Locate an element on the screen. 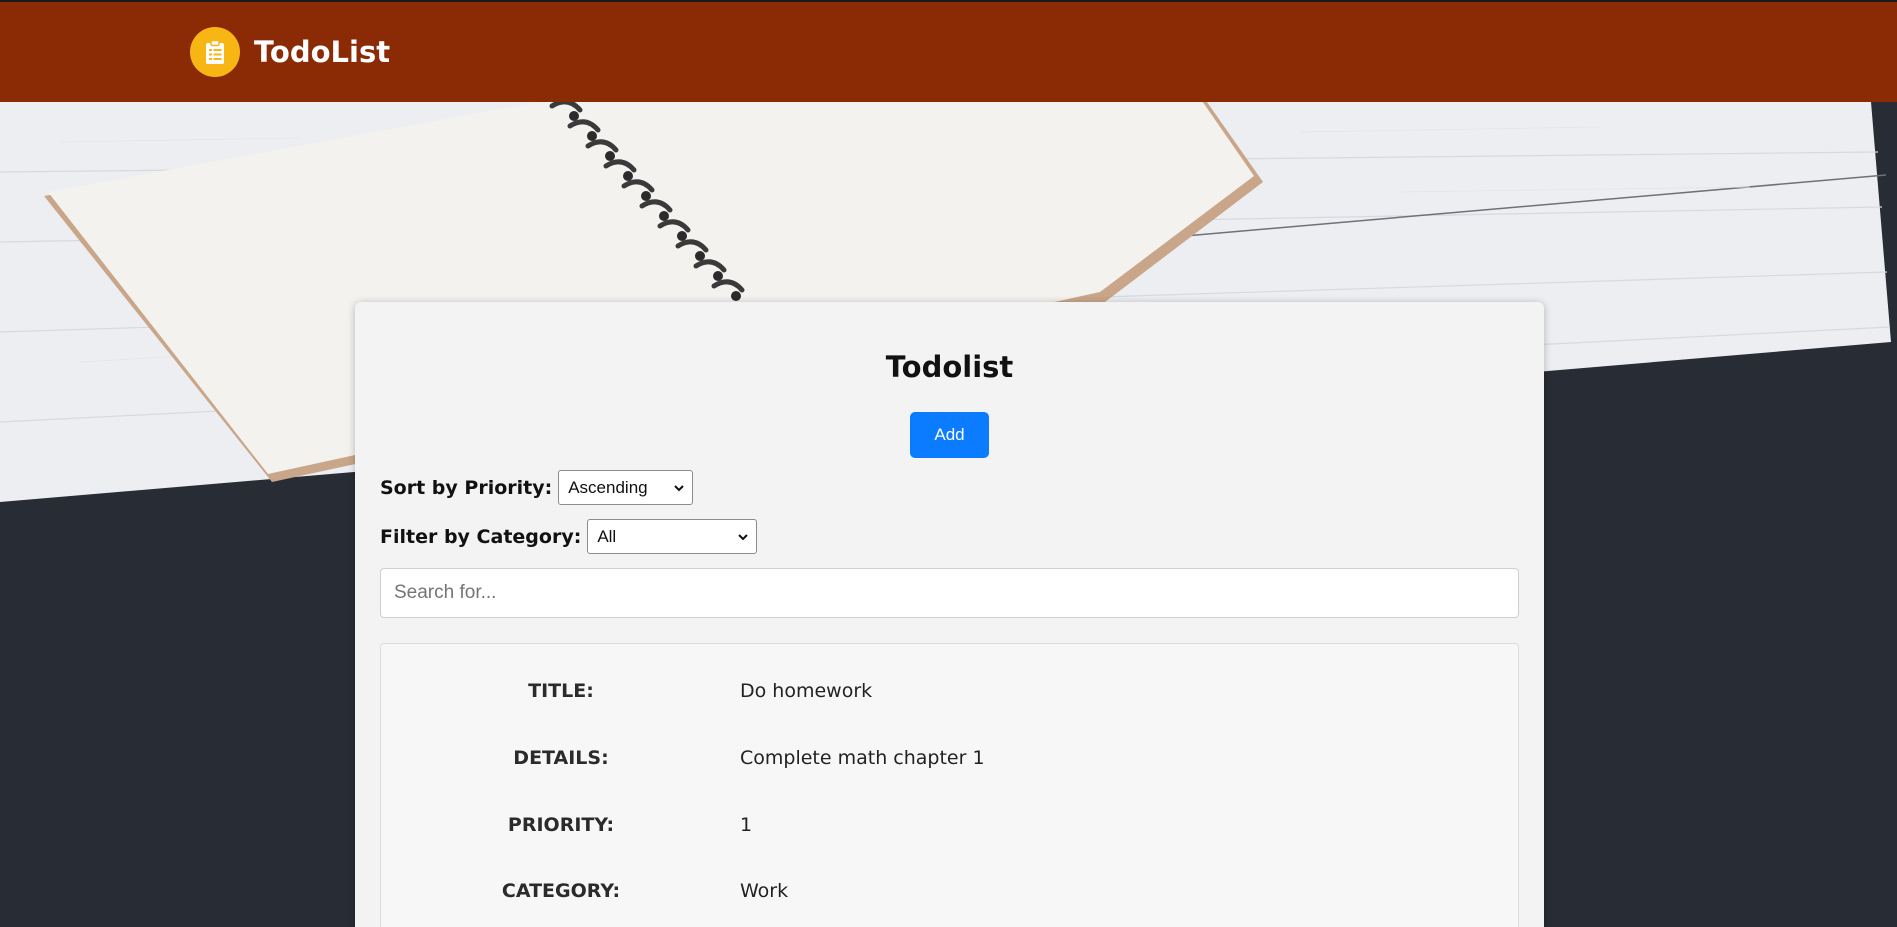  search-input is located at coordinates (949, 593).